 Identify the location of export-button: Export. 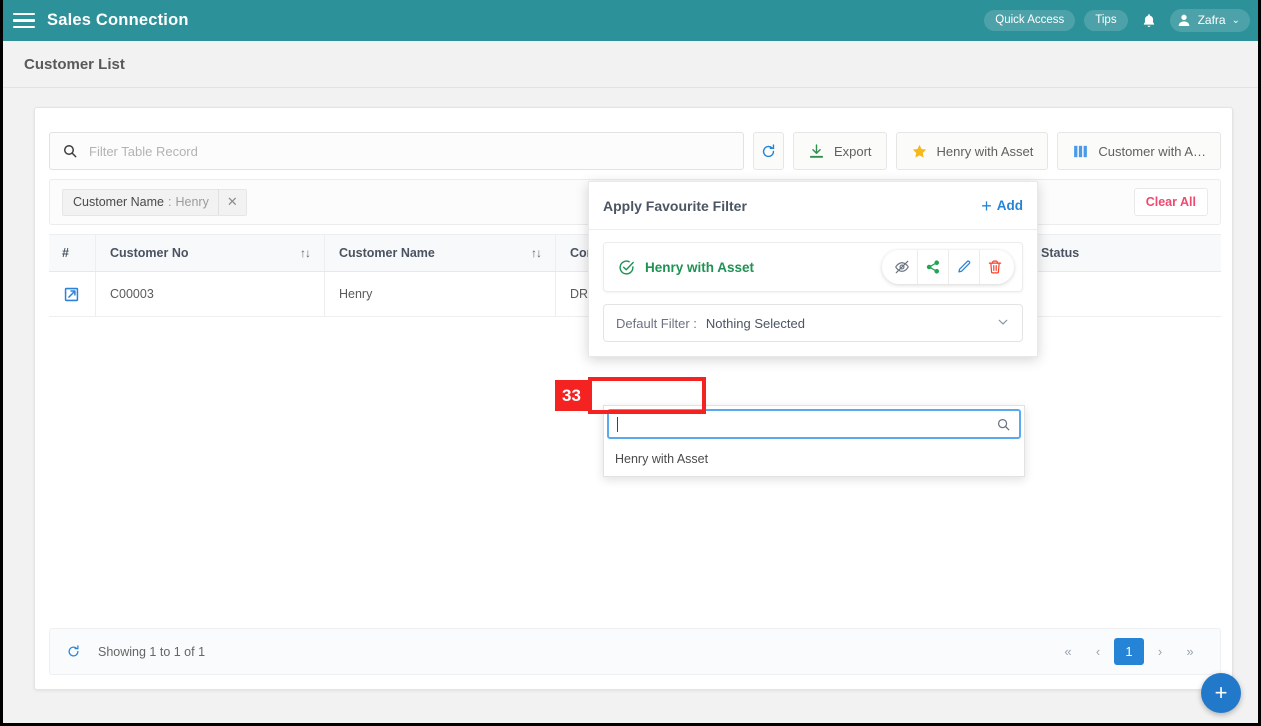
(839, 151).